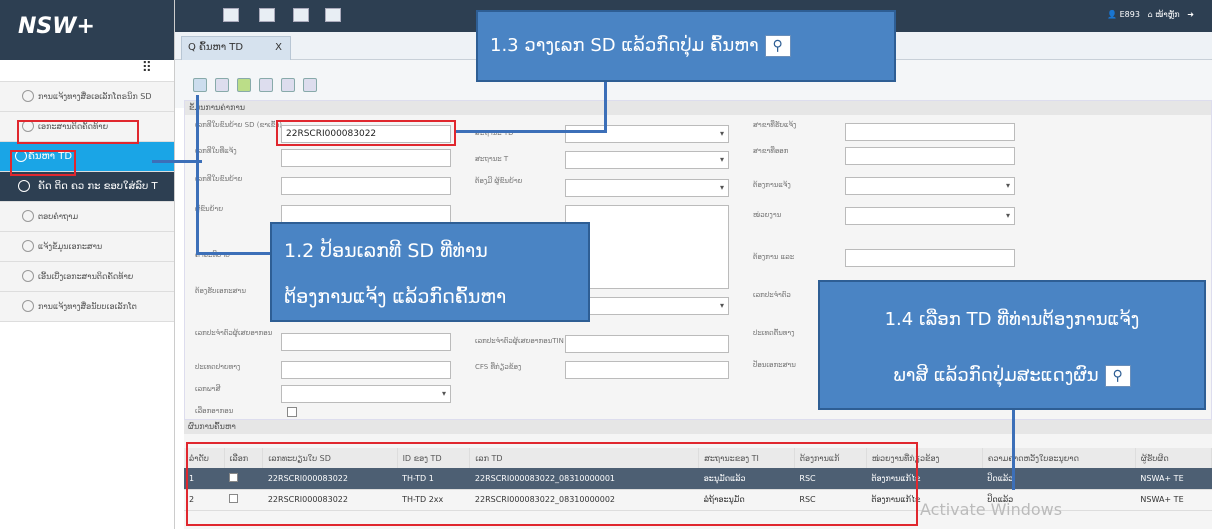 The width and height of the screenshot is (1212, 529). I want to click on field-label: ເລືອກອາກອນ, so click(214, 411).